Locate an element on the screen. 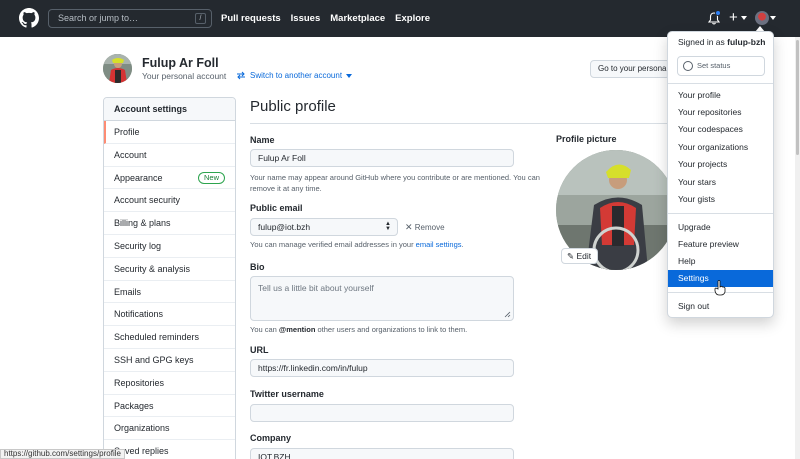  close-icon: ✕ is located at coordinates (409, 227).